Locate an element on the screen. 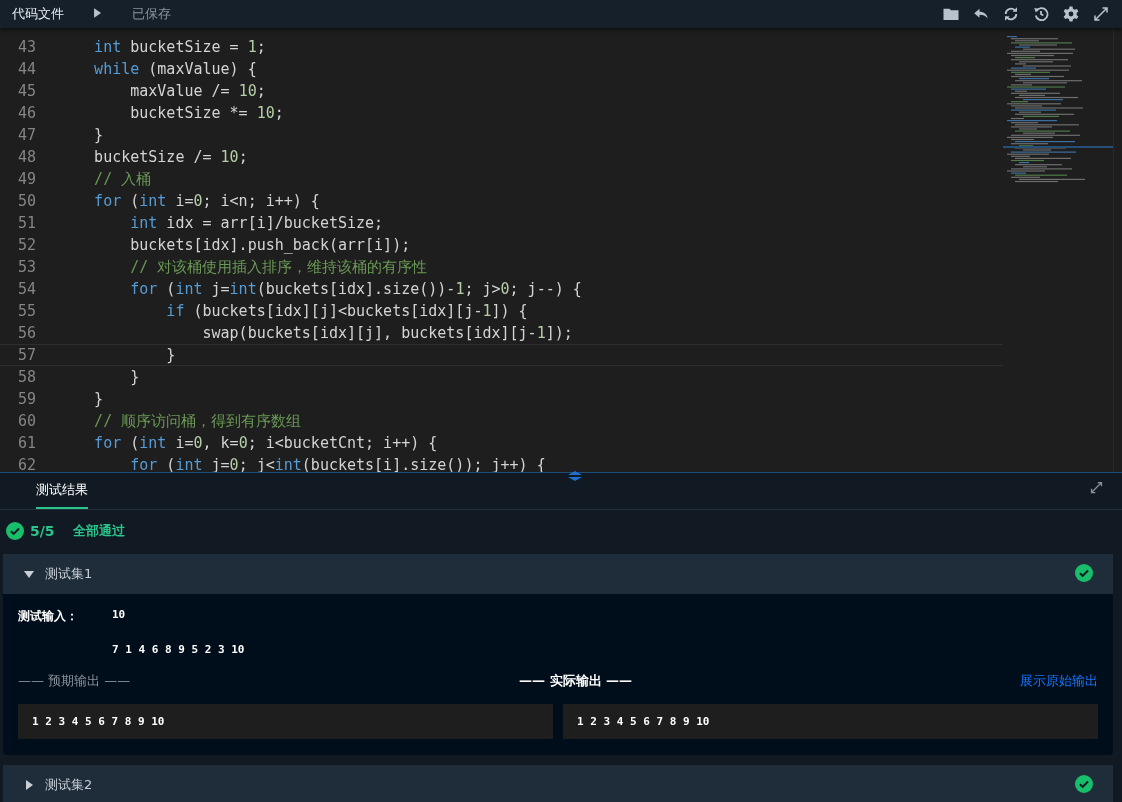 This screenshot has width=1122, height=802. save-status: 已保存 is located at coordinates (151, 14).